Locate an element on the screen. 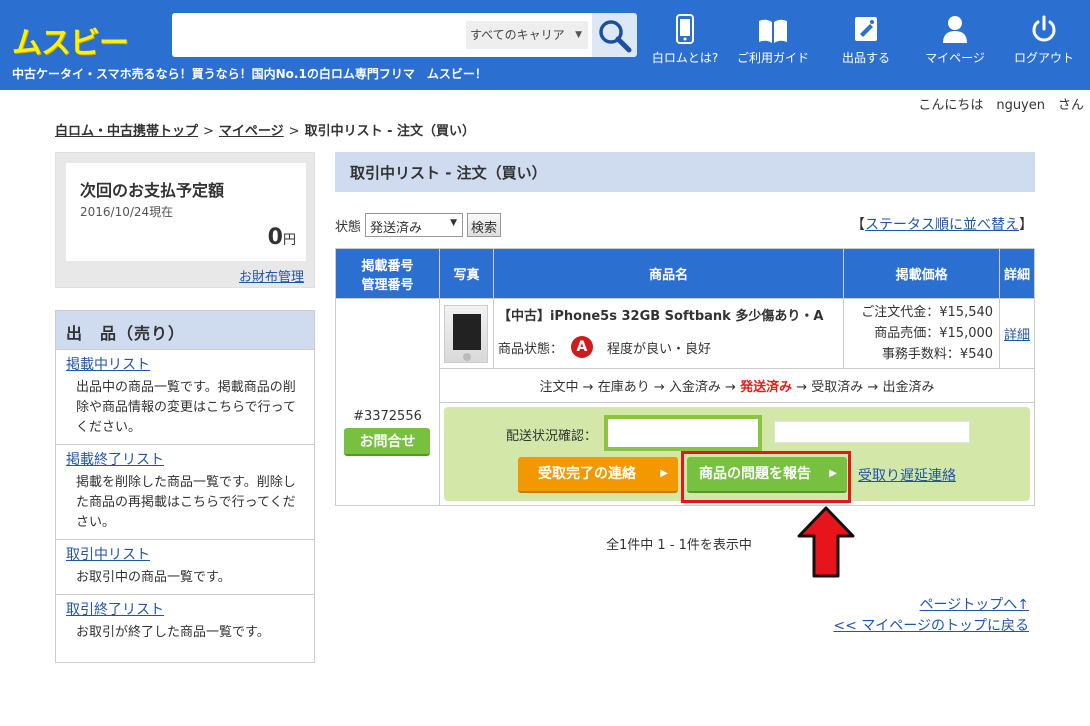  price-cell: ご注文代金：¥15,540 商品売価：¥15,000 事務手数料：¥540 is located at coordinates (922, 333).